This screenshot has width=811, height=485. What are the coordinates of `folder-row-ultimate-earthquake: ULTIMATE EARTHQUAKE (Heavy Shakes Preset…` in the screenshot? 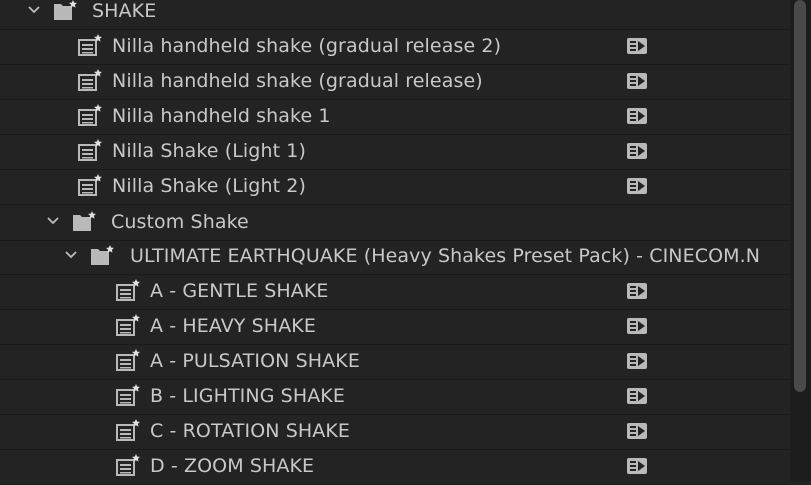 It's located at (395, 257).